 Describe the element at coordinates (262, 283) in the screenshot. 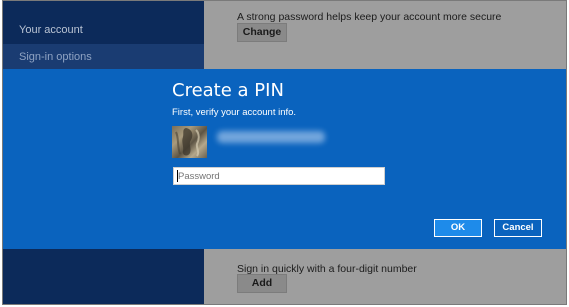

I see `add-pin-button: Add` at that location.